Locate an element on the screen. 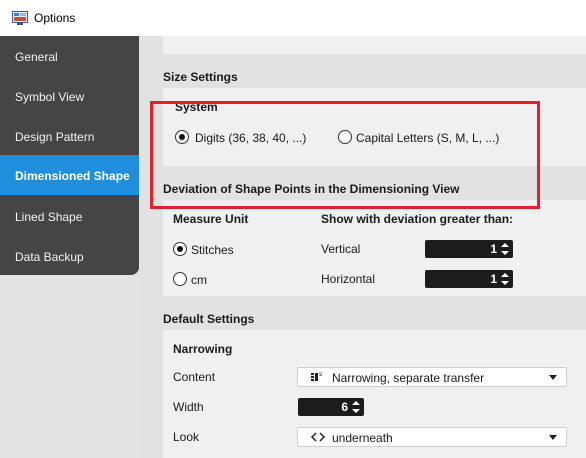  horizontal-value: 1 is located at coordinates (493, 279).